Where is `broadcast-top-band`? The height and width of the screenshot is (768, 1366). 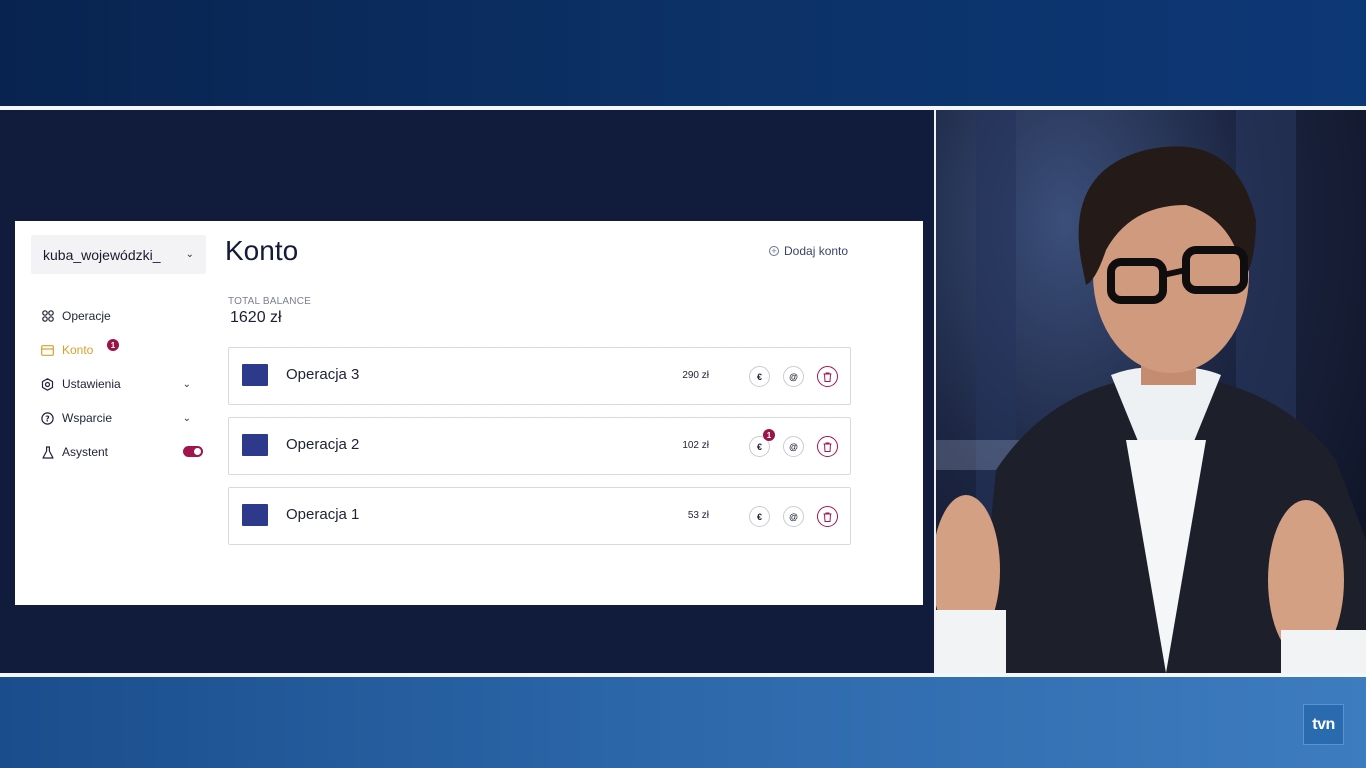 broadcast-top-band is located at coordinates (683, 53).